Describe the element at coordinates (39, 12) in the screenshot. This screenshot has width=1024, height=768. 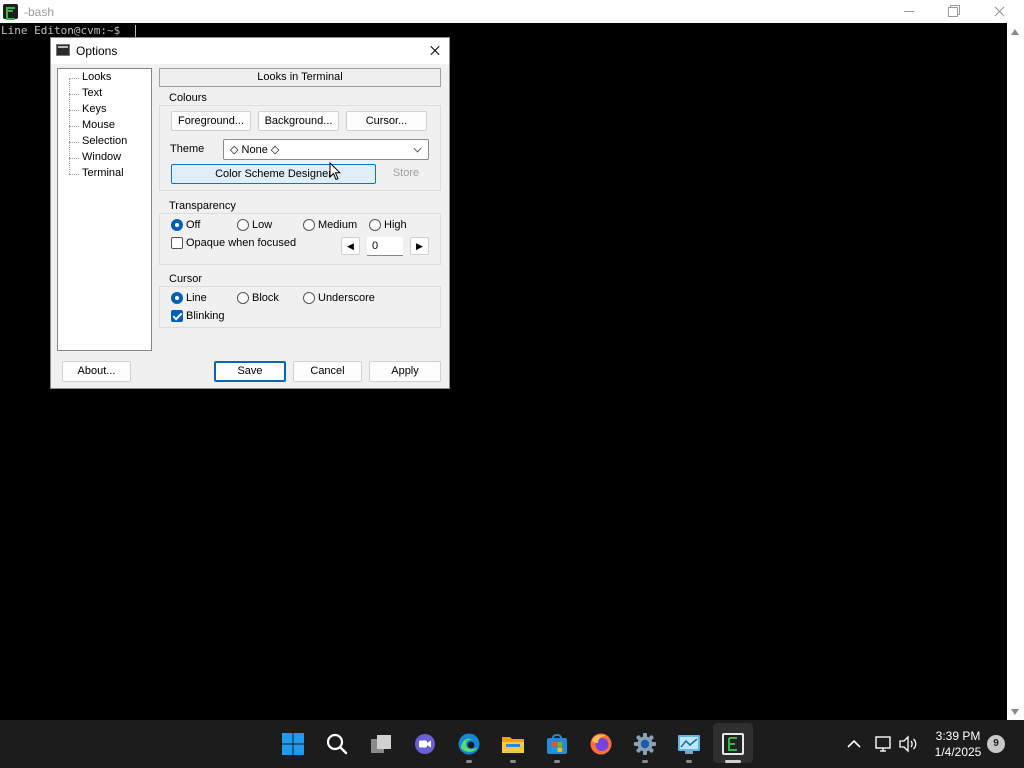
I see `window-title: -bash` at that location.